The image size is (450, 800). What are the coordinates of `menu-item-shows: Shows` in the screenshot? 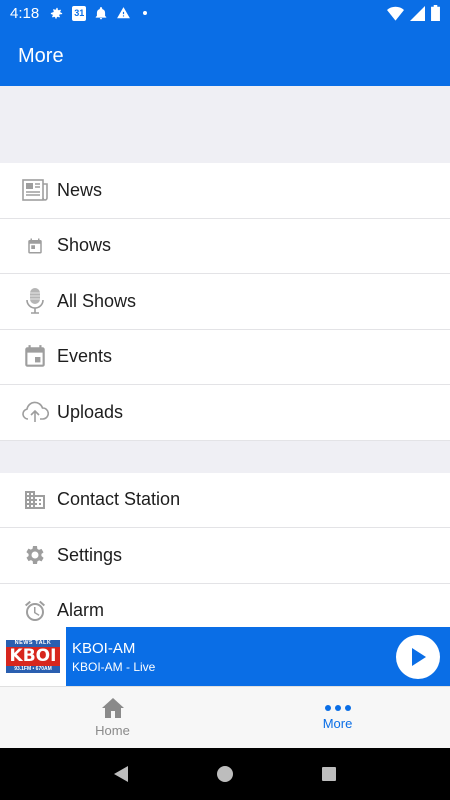 It's located at (225, 246).